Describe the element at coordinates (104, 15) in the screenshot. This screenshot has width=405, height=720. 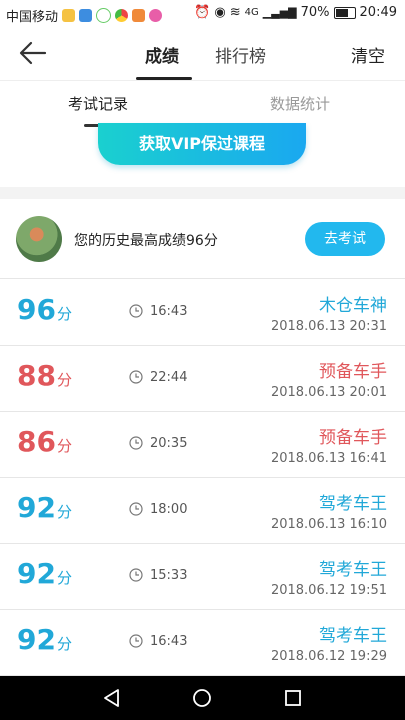
I see `wechat-app-icon` at that location.